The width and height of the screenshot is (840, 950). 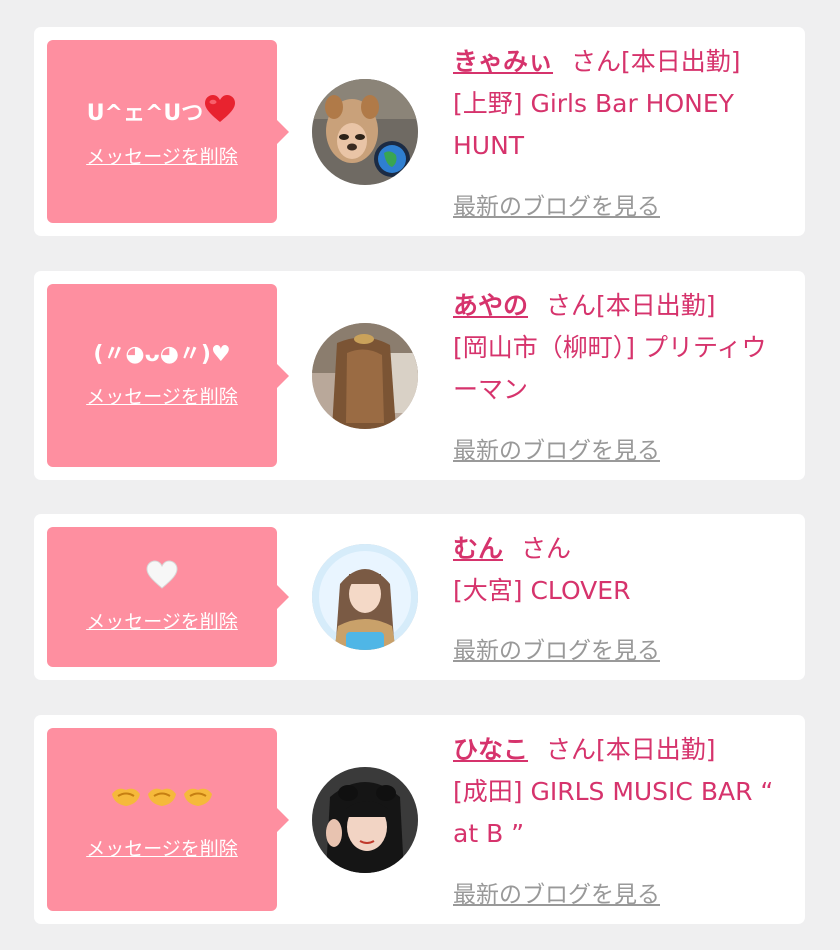 What do you see at coordinates (620, 570) in the screenshot?
I see `cast-info: むん さん [大宮] CLOVER` at bounding box center [620, 570].